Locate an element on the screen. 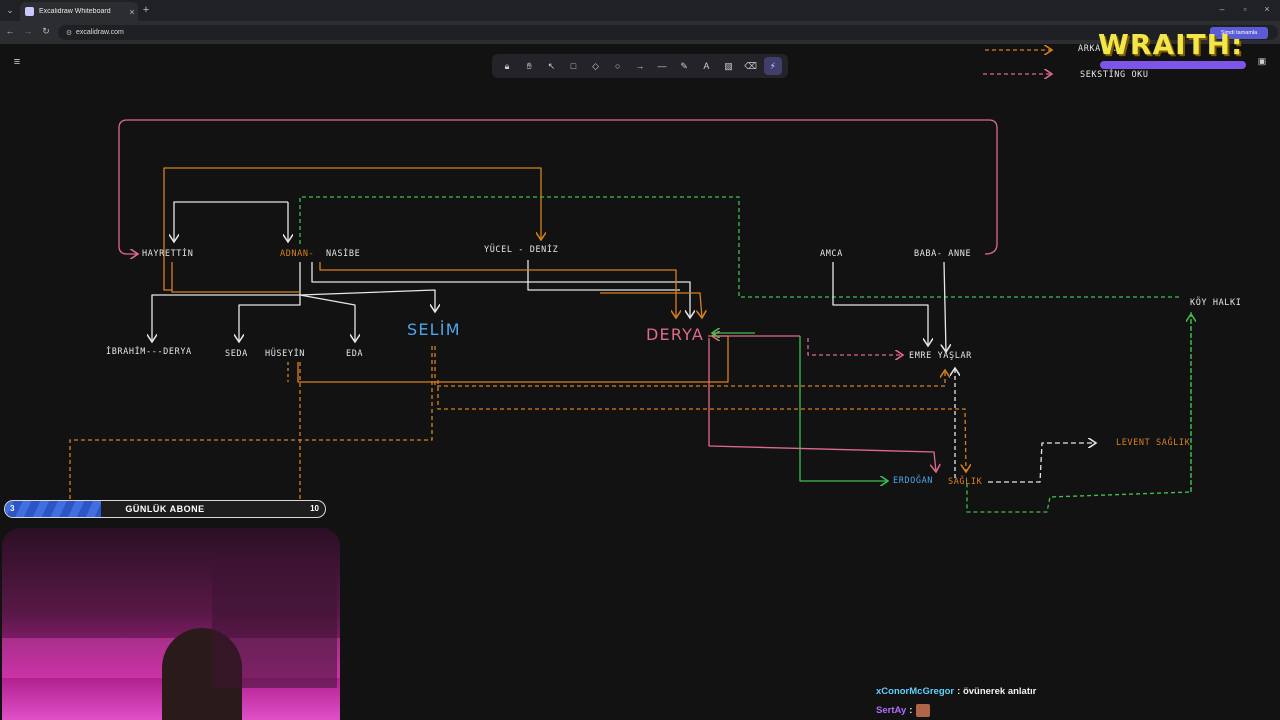  node-adnan: ADNAN- is located at coordinates (297, 254).